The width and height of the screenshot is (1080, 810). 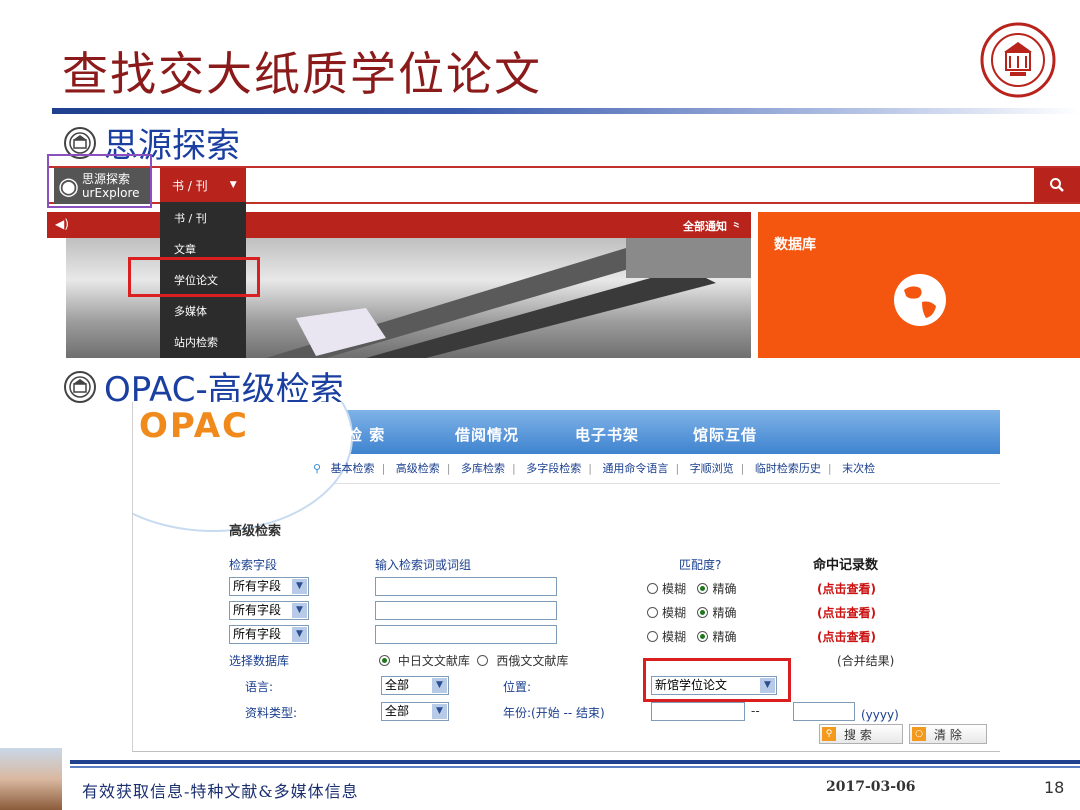 I want to click on subnav-multi-db: 多库检索, so click(x=483, y=468).